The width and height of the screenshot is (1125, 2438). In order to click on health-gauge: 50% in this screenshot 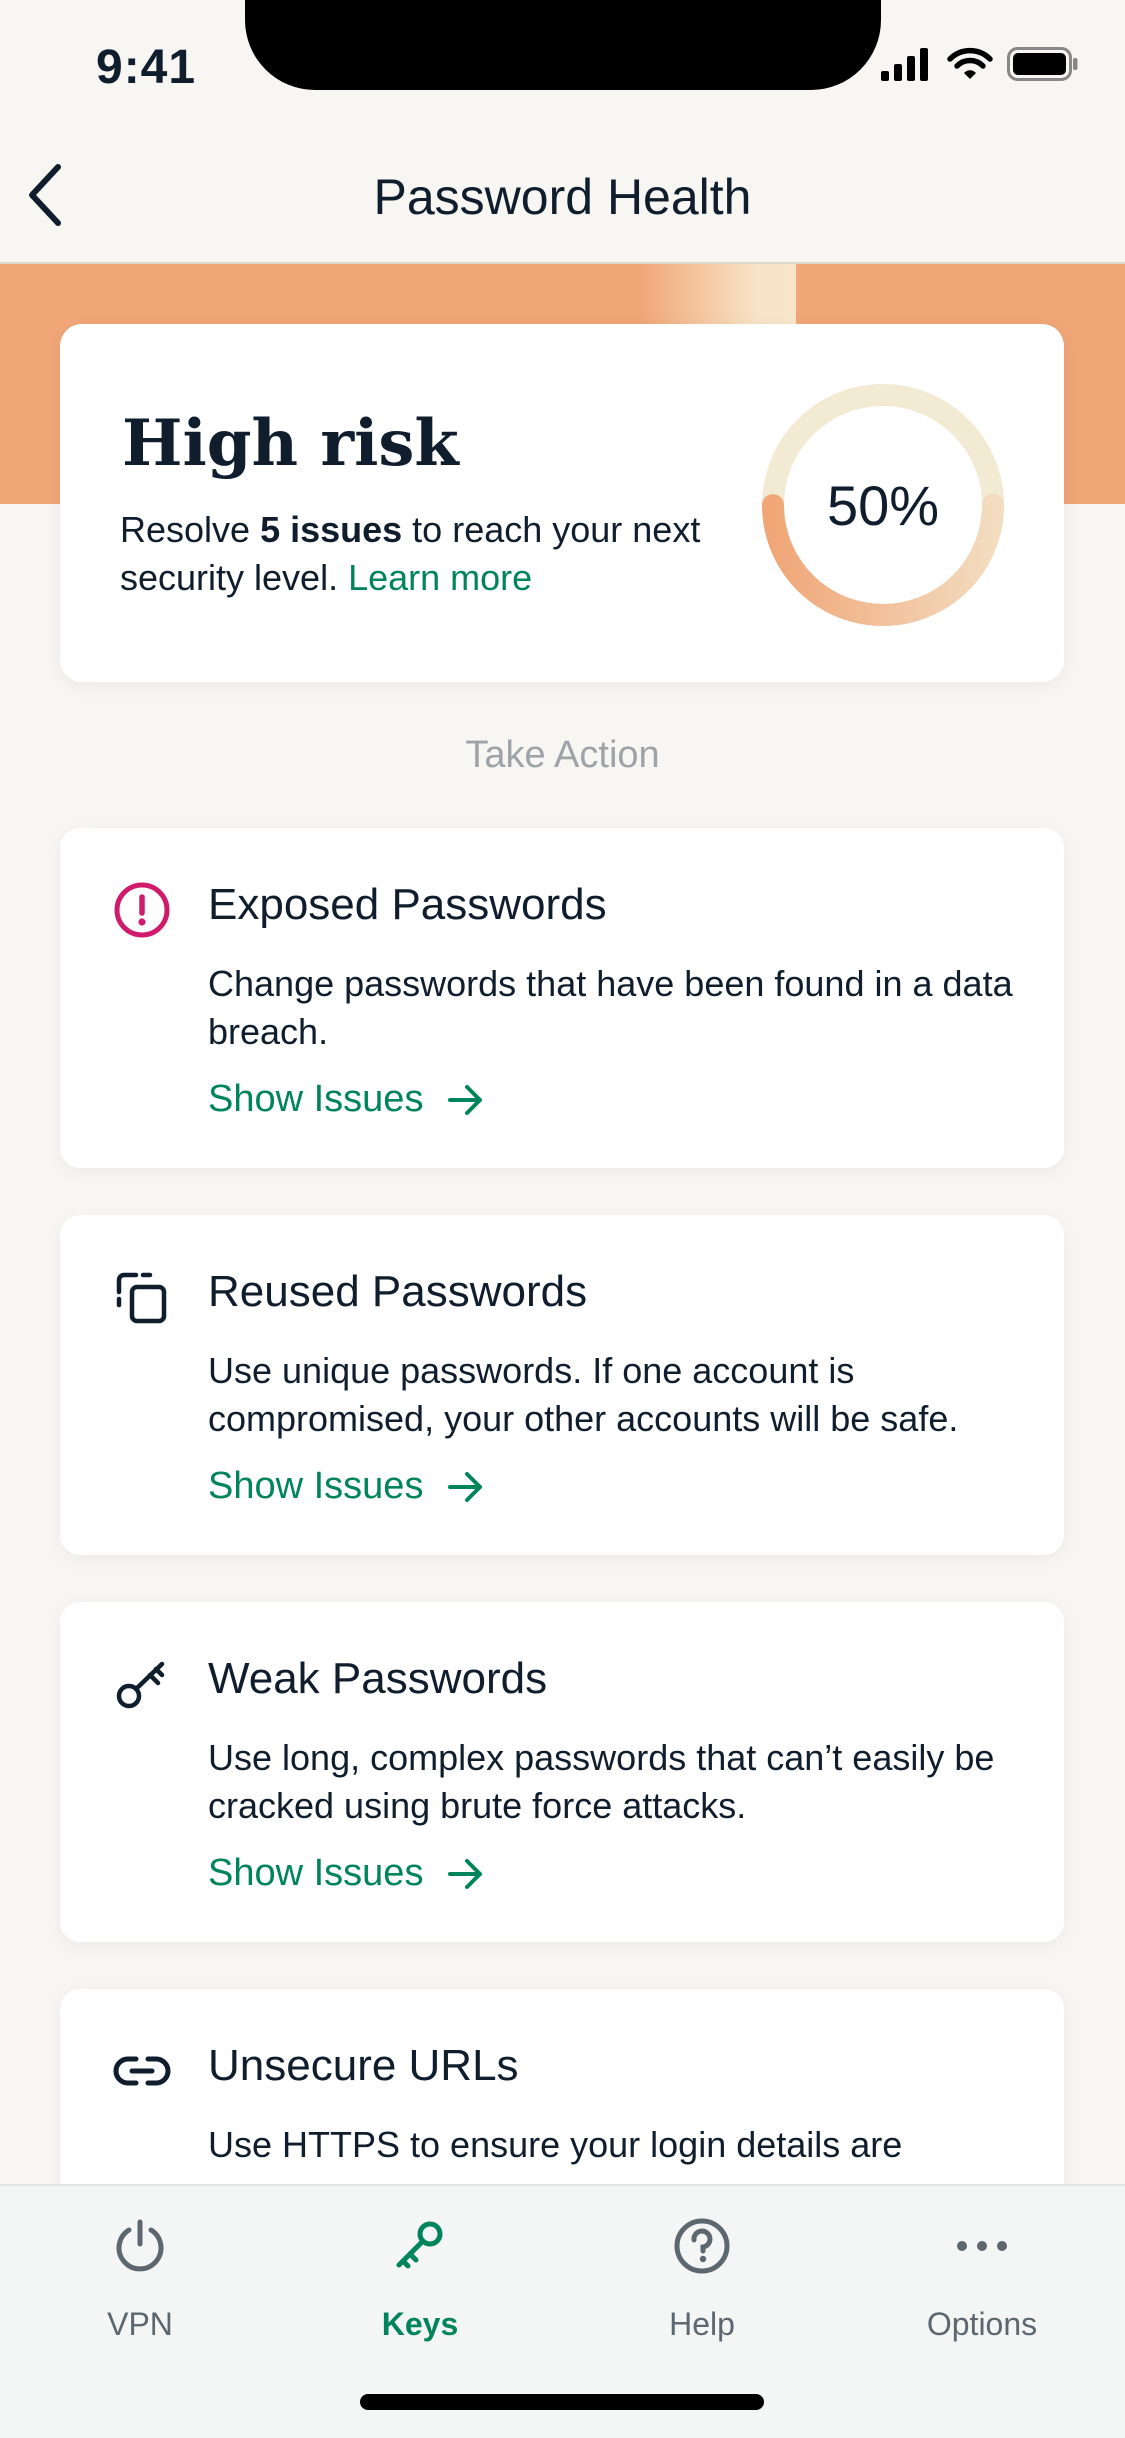, I will do `click(883, 505)`.